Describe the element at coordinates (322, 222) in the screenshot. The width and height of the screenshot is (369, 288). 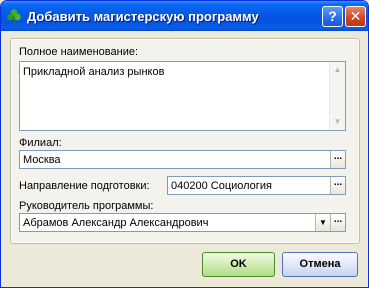
I see `head-dropdown-arrow-icon: ▼` at that location.